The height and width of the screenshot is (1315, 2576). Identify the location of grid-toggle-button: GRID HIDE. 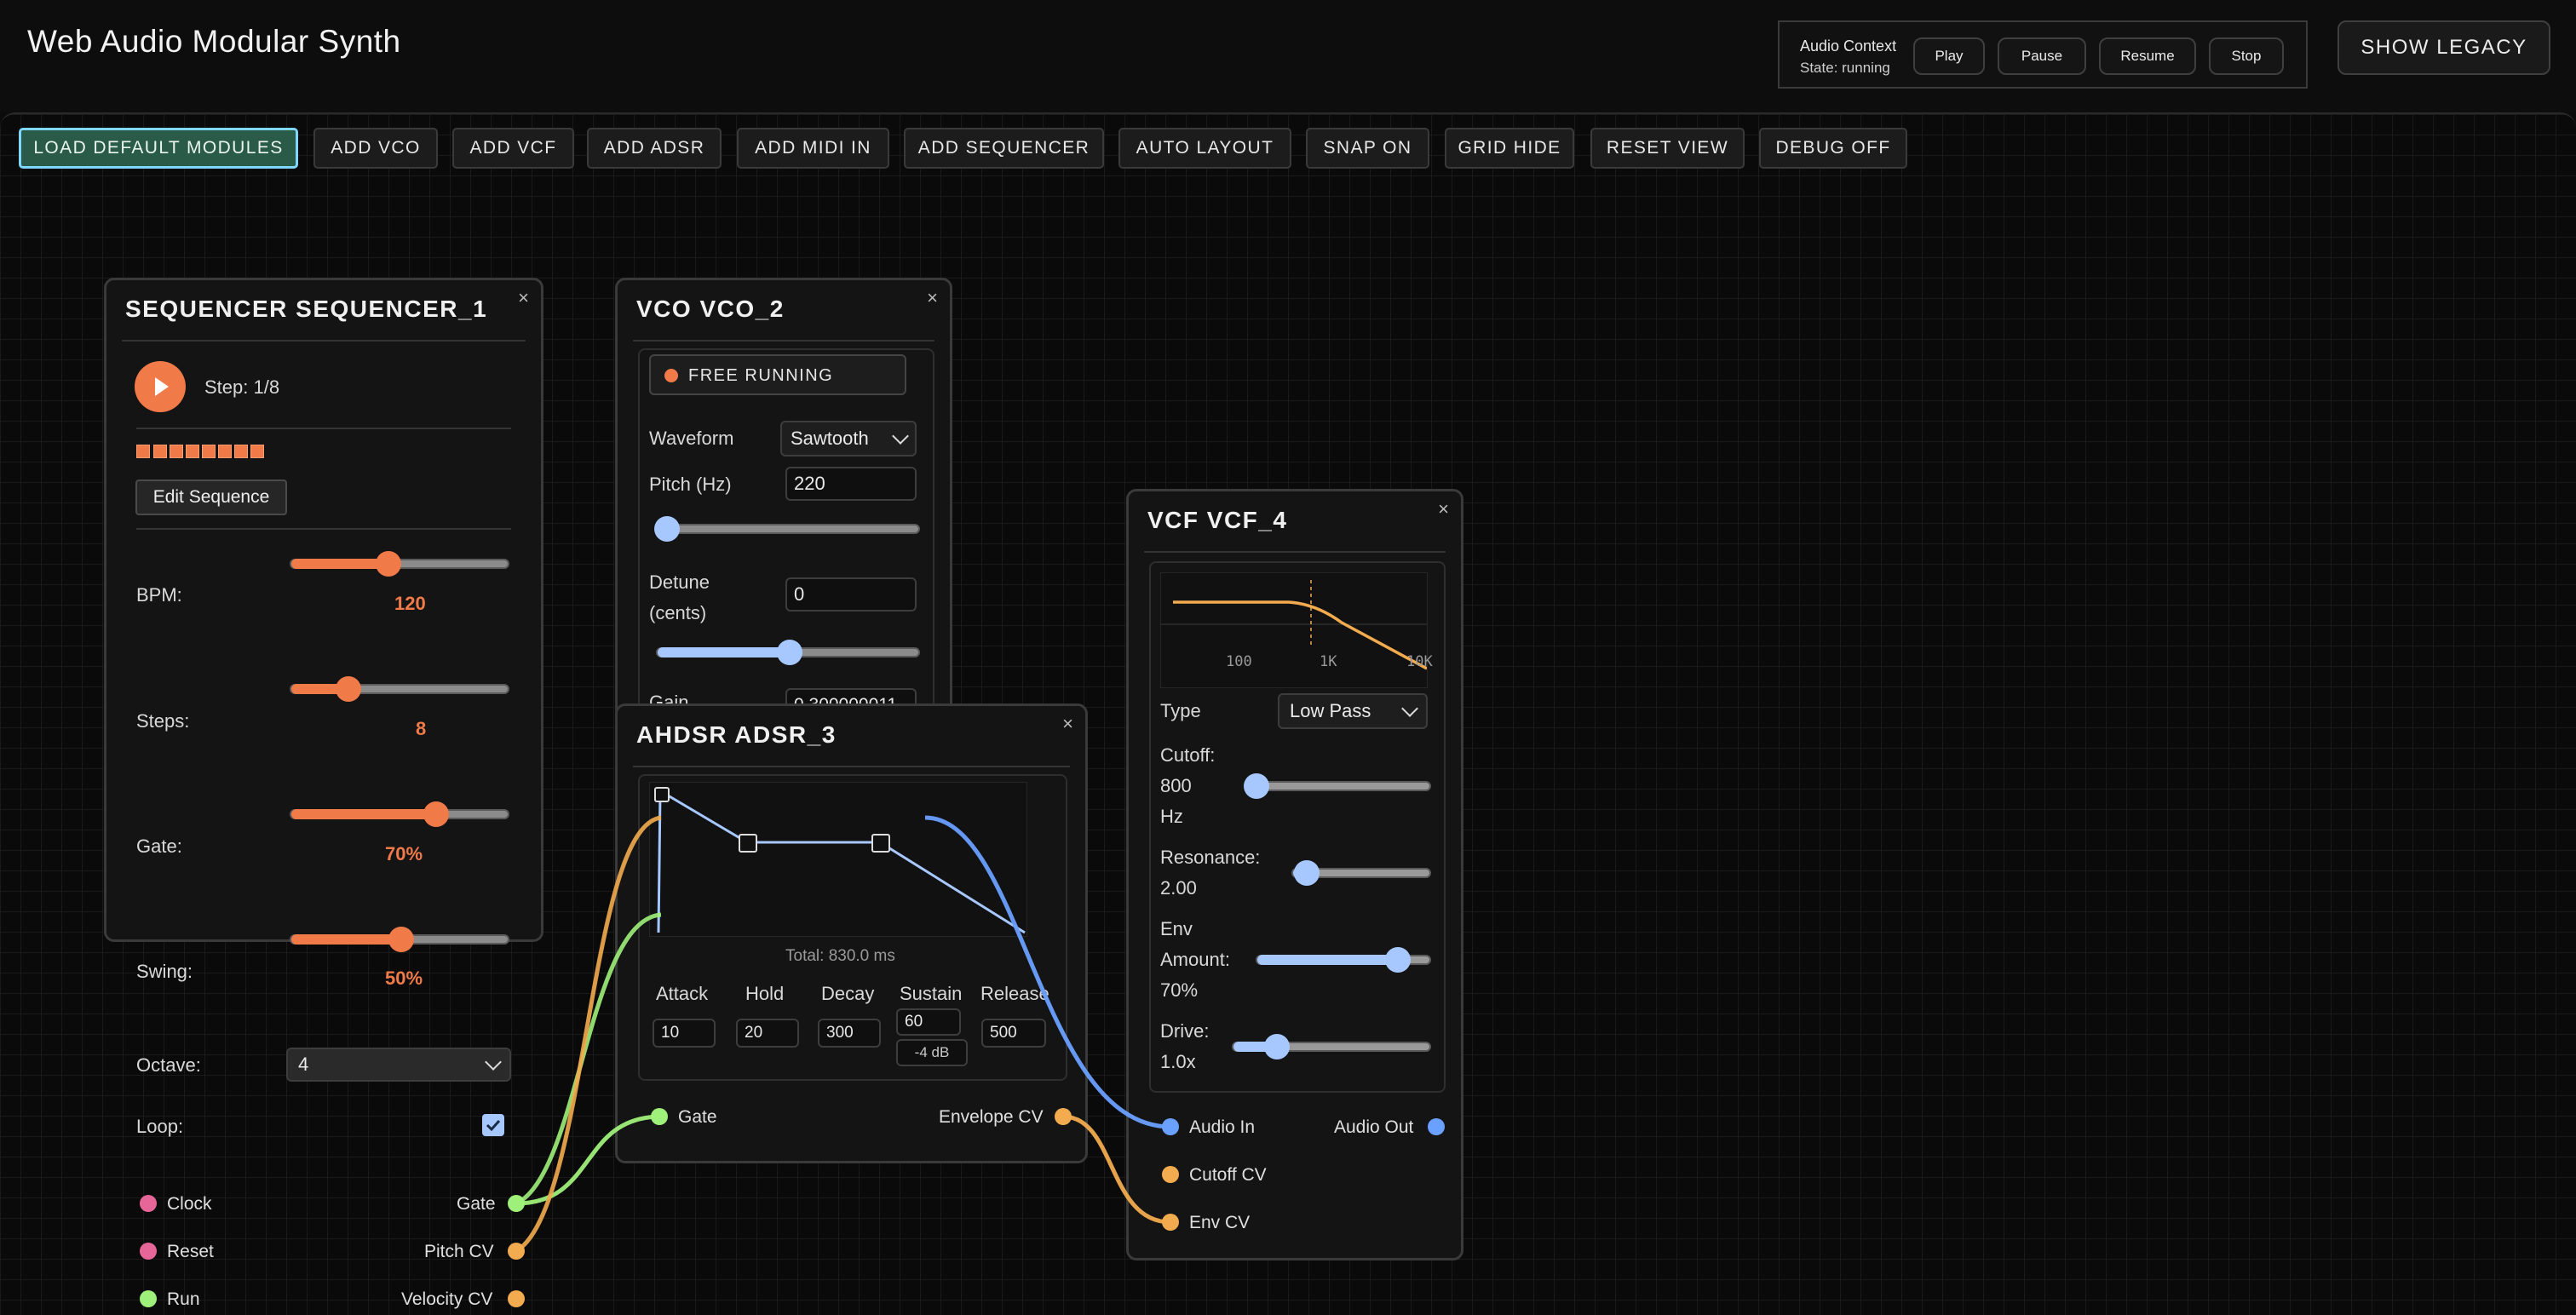
(1510, 149).